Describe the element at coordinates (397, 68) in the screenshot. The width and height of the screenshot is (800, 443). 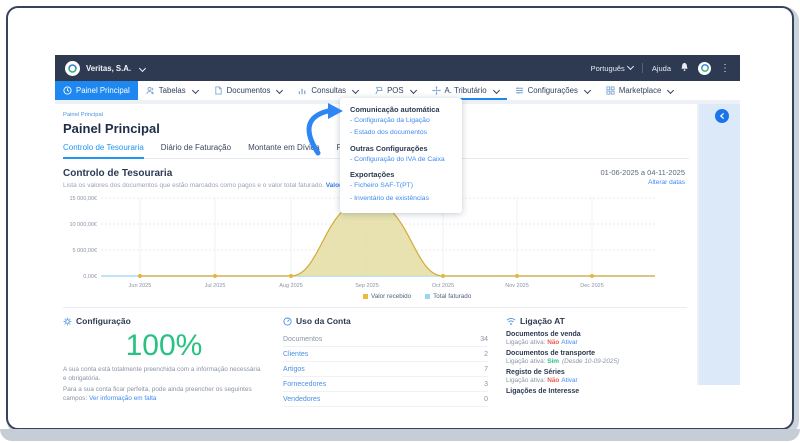
I see `top-navbar: Veritas, S.A. Português Ajuda ⋮` at that location.